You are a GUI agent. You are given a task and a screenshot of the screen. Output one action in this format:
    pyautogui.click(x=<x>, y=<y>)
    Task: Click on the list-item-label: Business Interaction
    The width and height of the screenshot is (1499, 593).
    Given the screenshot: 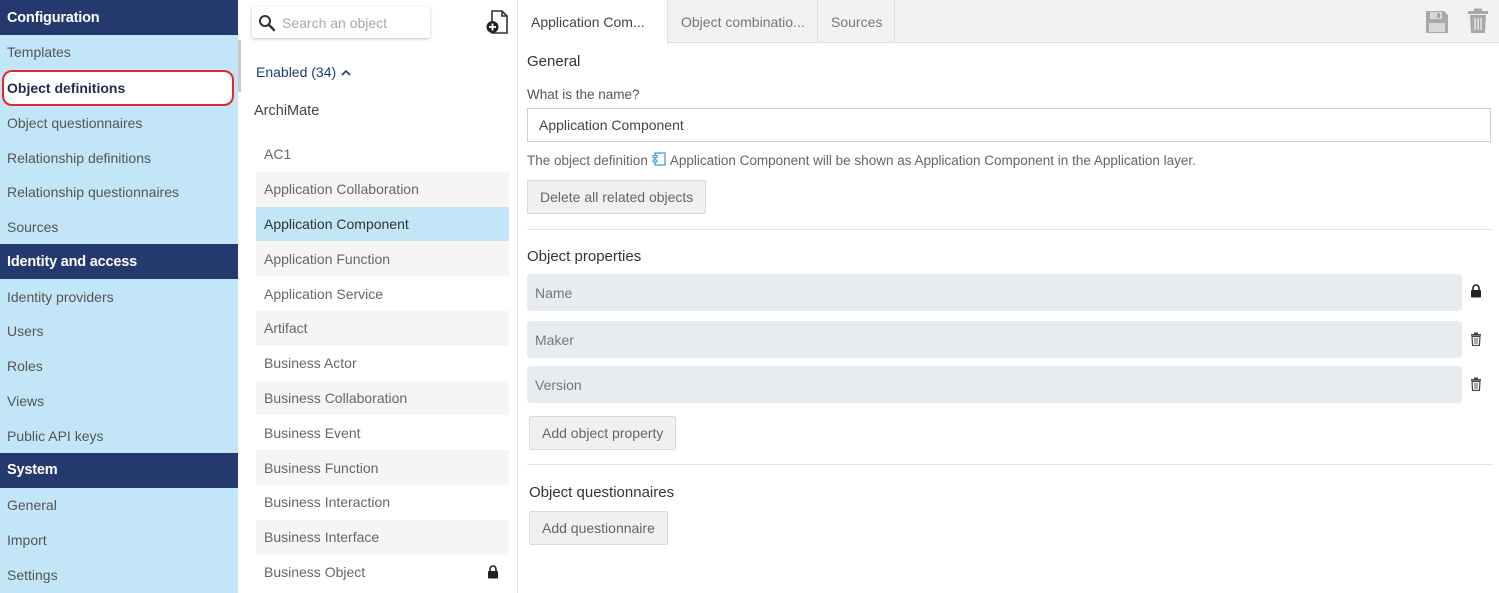 What is the action you would take?
    pyautogui.click(x=327, y=502)
    